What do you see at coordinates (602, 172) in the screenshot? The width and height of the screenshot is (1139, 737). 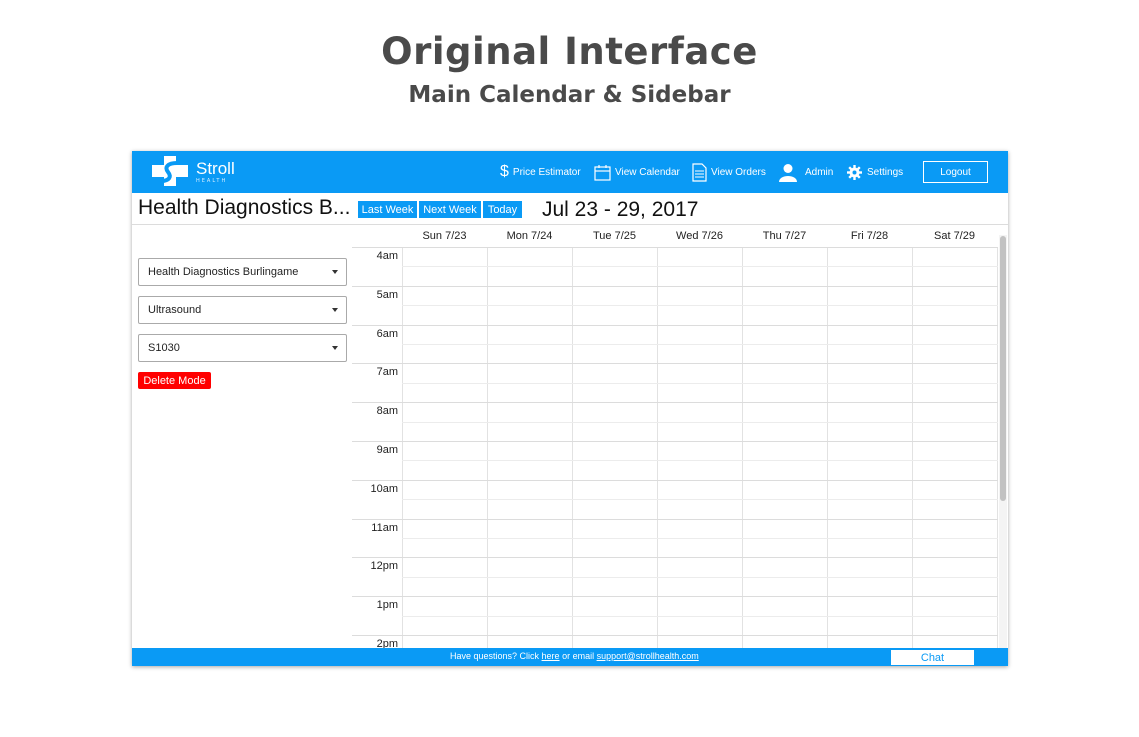 I see `calendar-icon` at bounding box center [602, 172].